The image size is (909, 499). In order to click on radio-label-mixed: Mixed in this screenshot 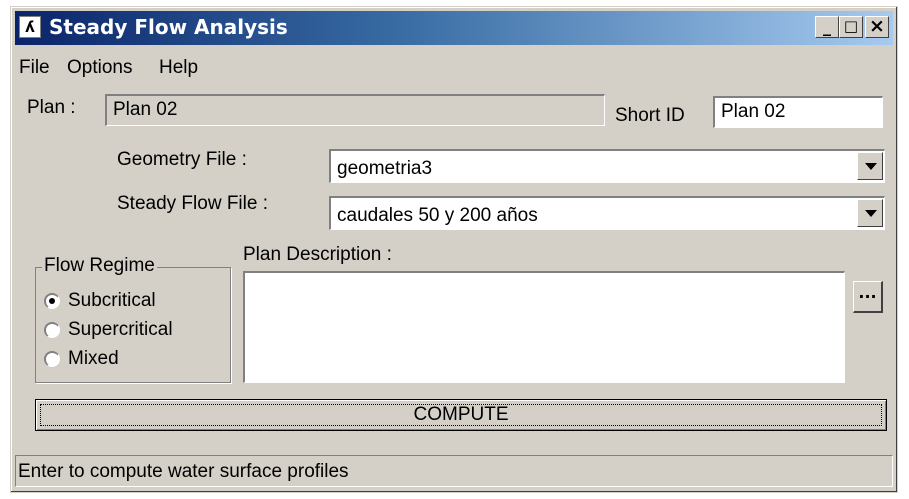, I will do `click(93, 358)`.